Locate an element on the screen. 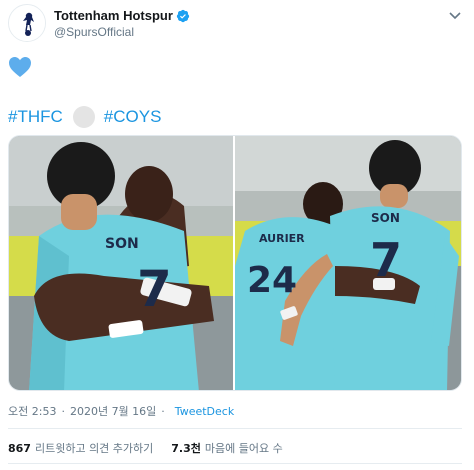 This screenshot has width=474, height=470. tweet-stats: 867 리트윗하고 의견 추가하기 7.3천 마음에 들어요 수 is located at coordinates (145, 448).